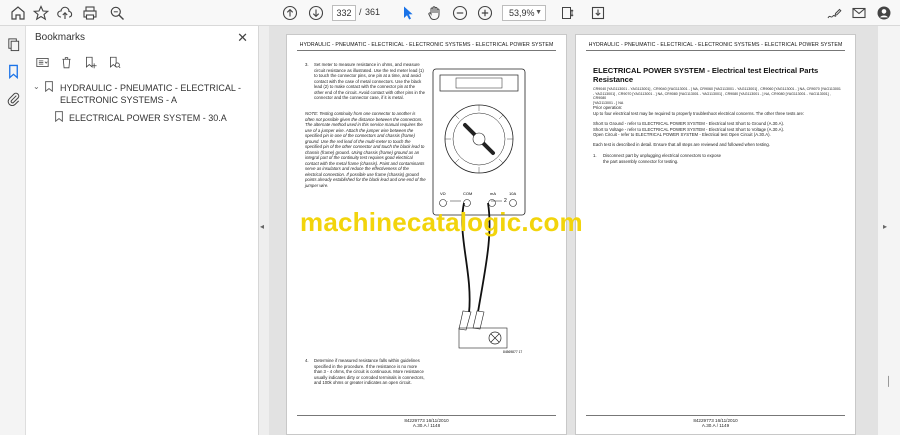 This screenshot has height=435, width=900. Describe the element at coordinates (307, 360) in the screenshot. I see `step-number: 4.` at that location.